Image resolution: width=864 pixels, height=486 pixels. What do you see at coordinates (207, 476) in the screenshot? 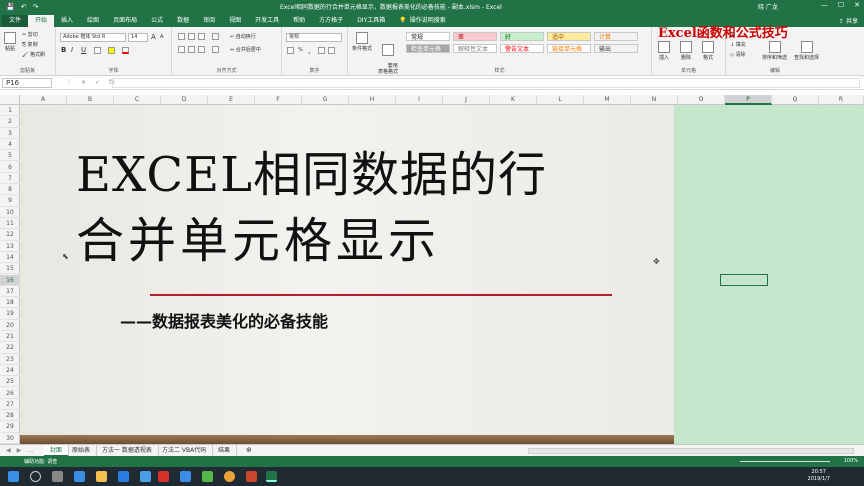
I see `app-green-icon` at bounding box center [207, 476].